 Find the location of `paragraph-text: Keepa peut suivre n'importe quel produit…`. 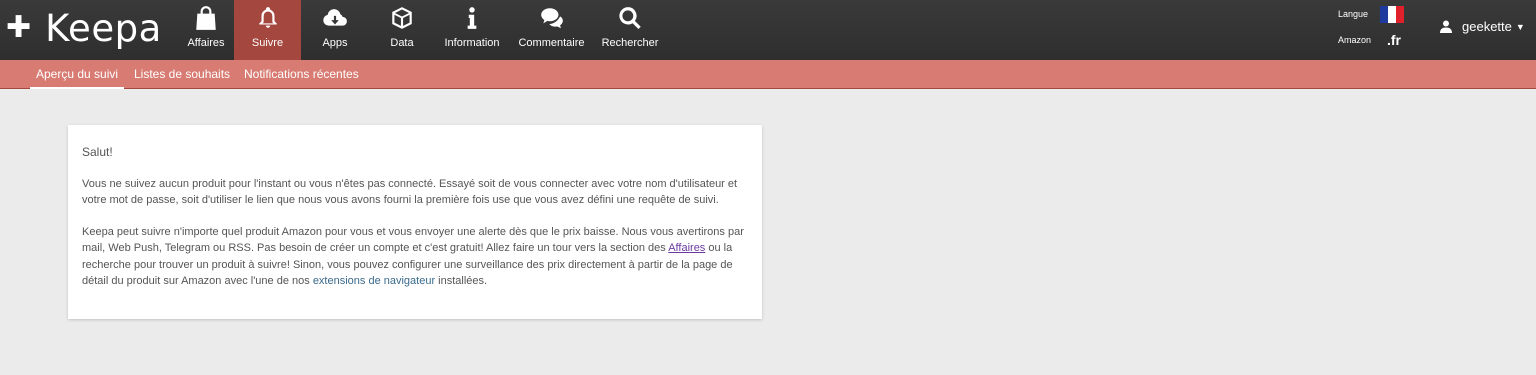

paragraph-text: Keepa peut suivre n'importe quel produit… is located at coordinates (413, 240).